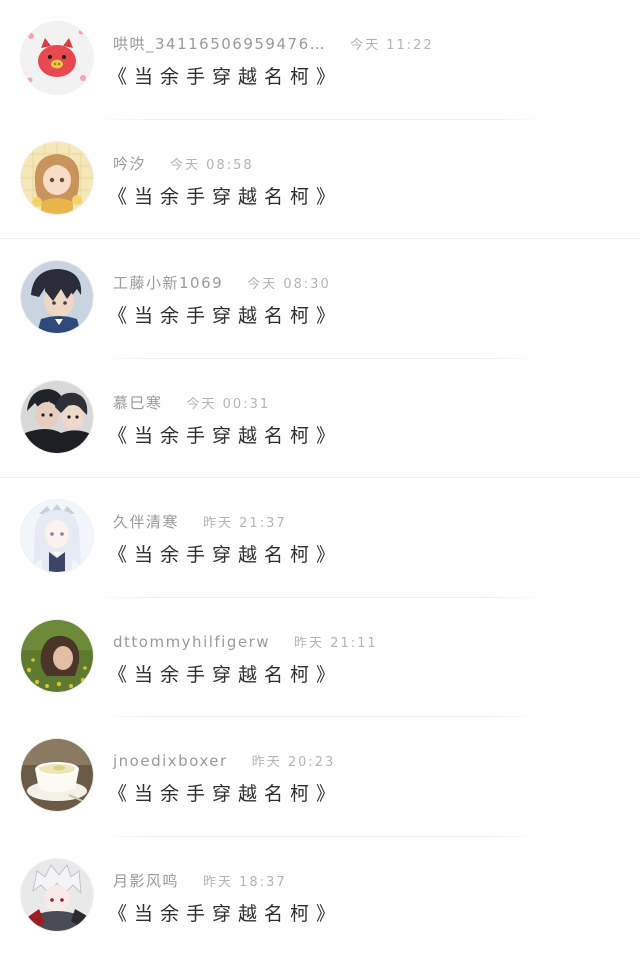  What do you see at coordinates (320, 538) in the screenshot?
I see `comment-item-5: 久伴清寒 昨天 21:37 《当余手穿越名柯》` at bounding box center [320, 538].